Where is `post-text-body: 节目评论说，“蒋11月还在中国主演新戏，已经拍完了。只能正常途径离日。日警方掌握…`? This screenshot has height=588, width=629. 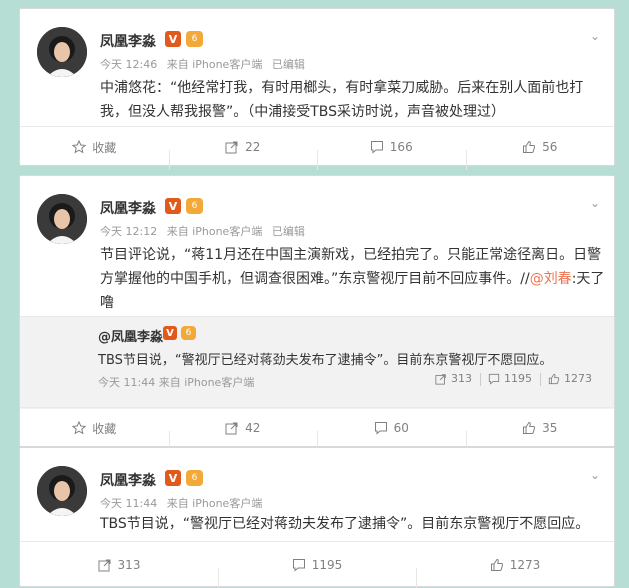 post-text-body: 节目评论说，“蒋11月还在中国主演新戏，已经拍完了。只能正常途径离日。日警方掌握… is located at coordinates (351, 267).